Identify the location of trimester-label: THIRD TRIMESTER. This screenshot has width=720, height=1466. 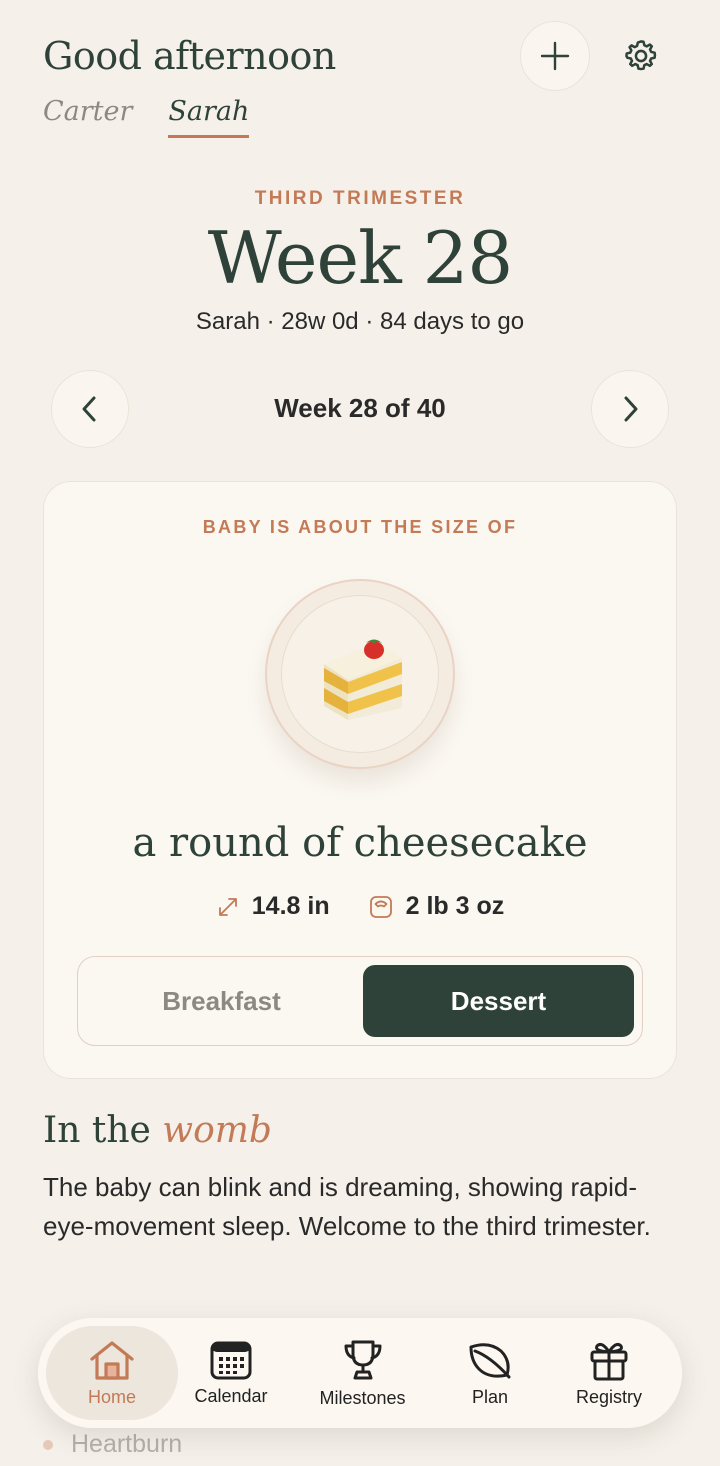
(360, 198).